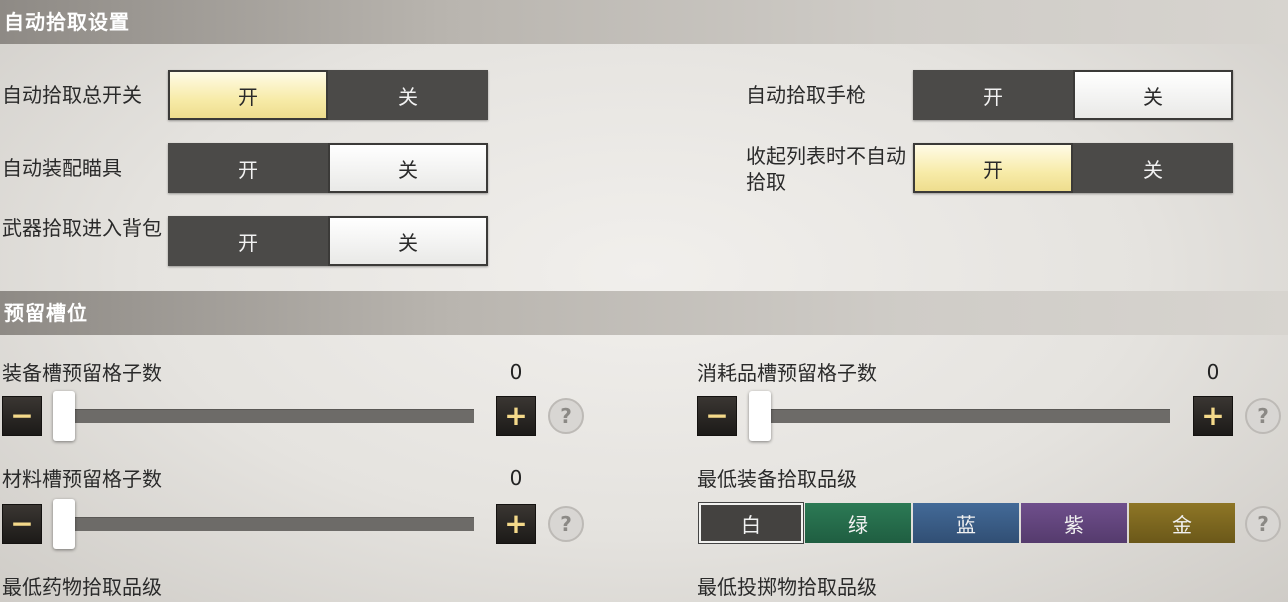  I want to click on scope-switch-label: 自动装配瞄具, so click(62, 168).